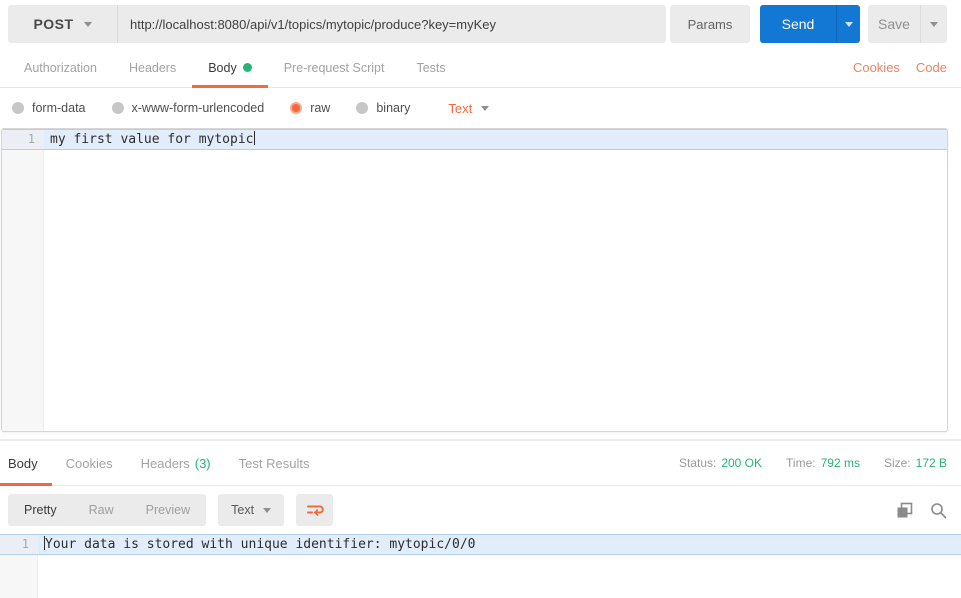 This screenshot has width=961, height=598. I want to click on response-format-select: Text, so click(251, 510).